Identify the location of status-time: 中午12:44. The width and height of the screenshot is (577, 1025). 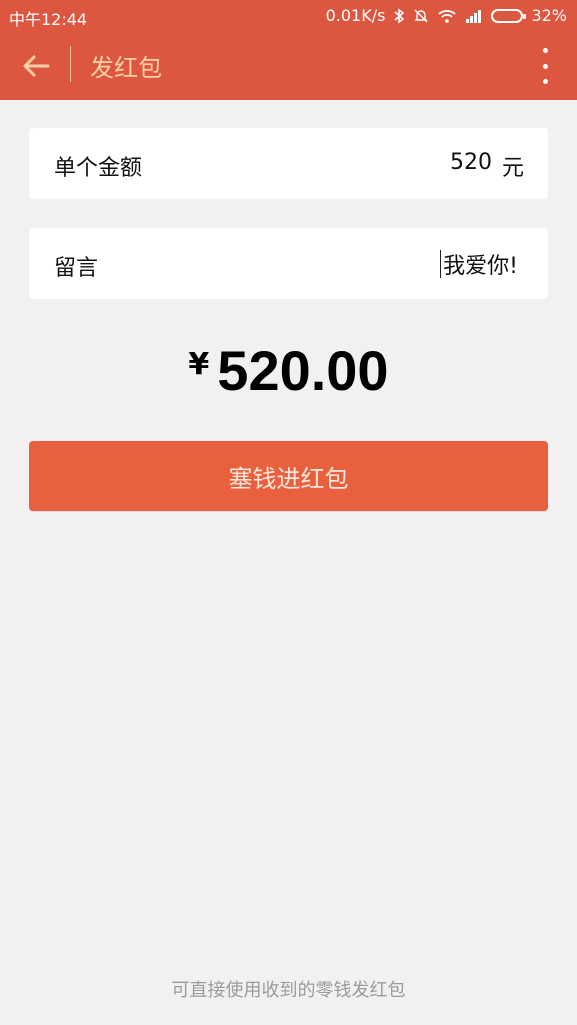
(48, 19).